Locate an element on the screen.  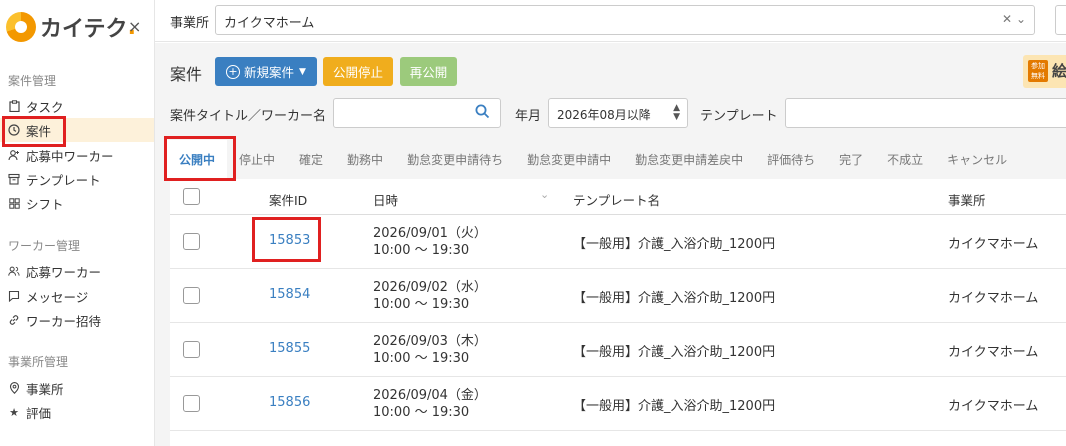
tab-awaiting-review: 評価待ち is located at coordinates (791, 159).